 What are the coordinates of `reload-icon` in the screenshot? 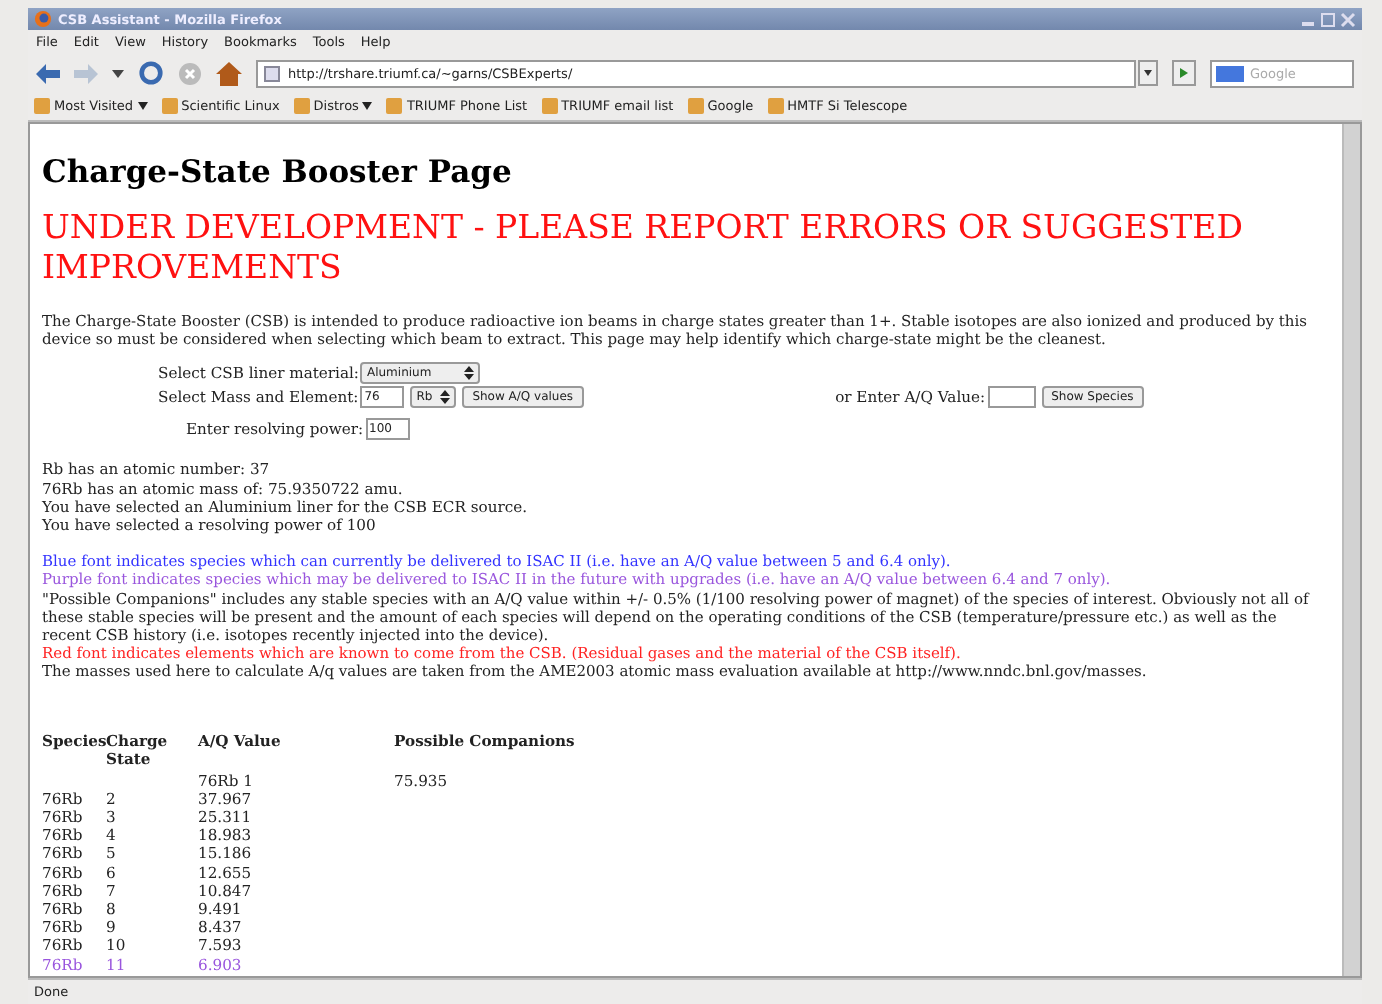 It's located at (151, 73).